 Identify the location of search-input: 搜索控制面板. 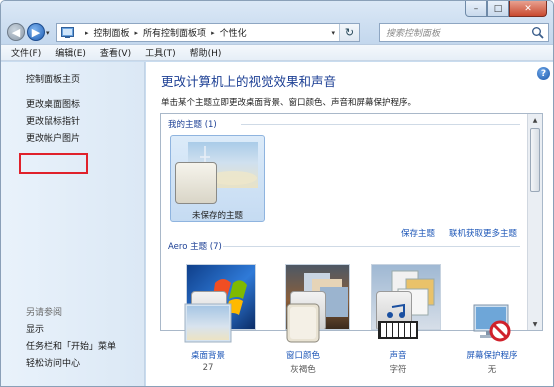
(464, 32).